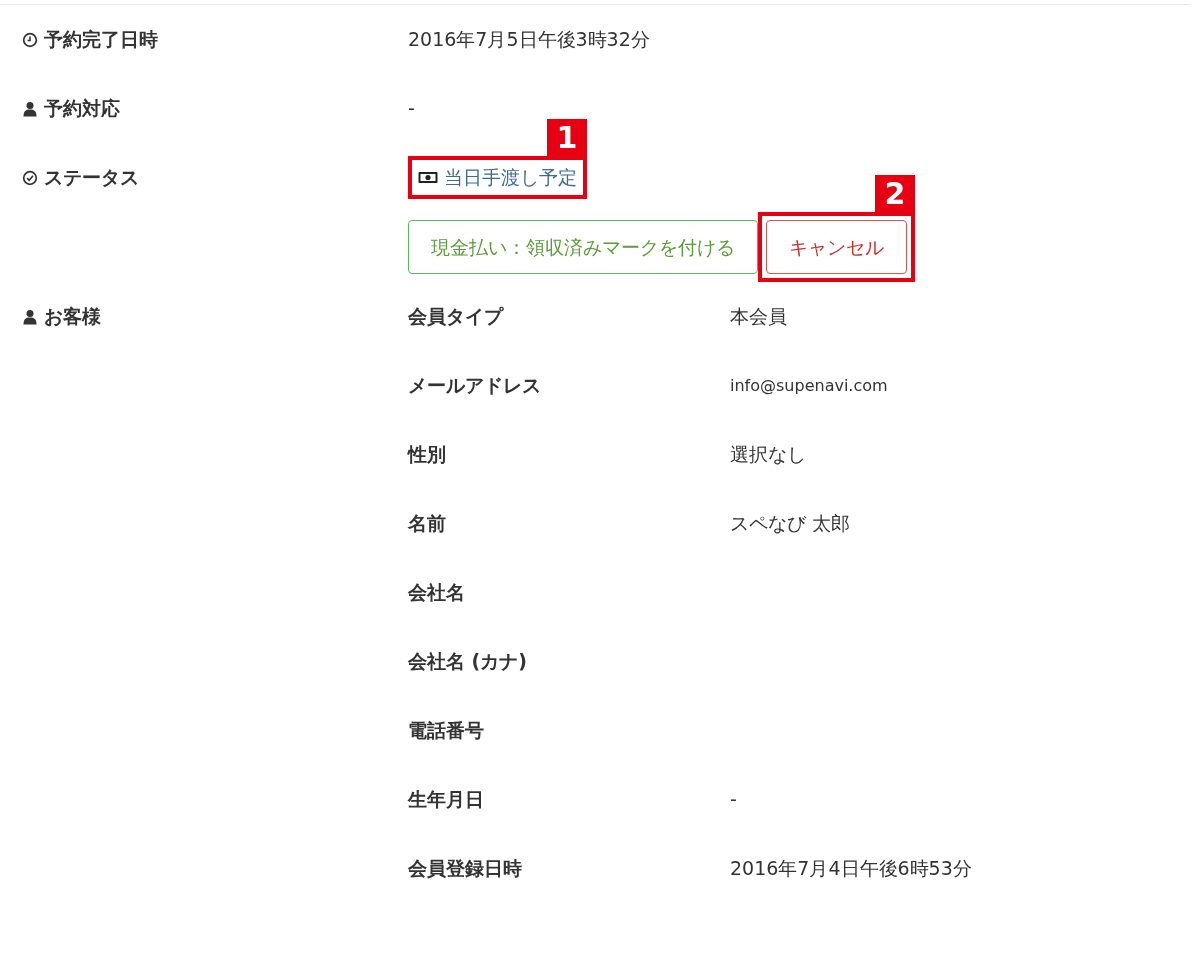 The image size is (1200, 959). Describe the element at coordinates (101, 40) in the screenshot. I see `field-label: 予約完了日時` at that location.